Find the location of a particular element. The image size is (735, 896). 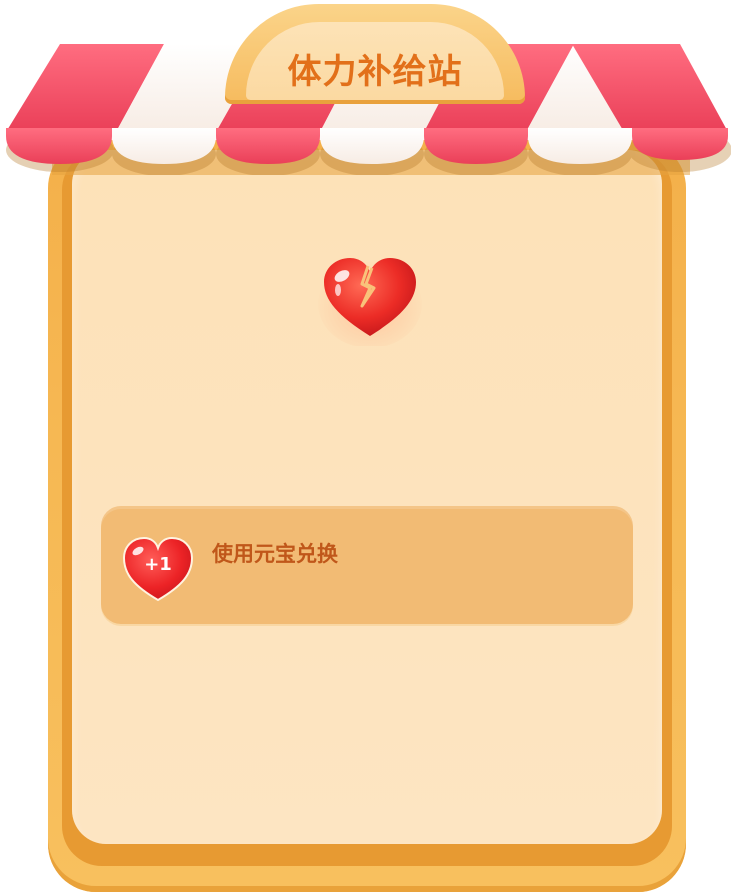

exchange-label: 使用元宝兑换 is located at coordinates (275, 554).